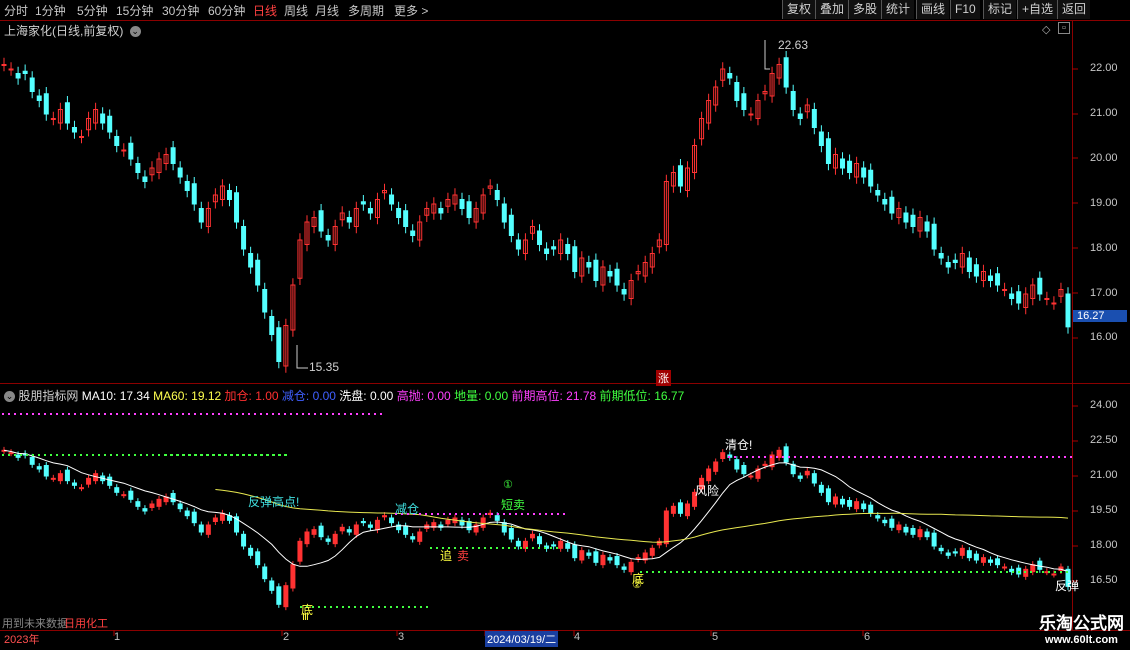  Describe the element at coordinates (1046, 29) in the screenshot. I see `diamond-icon: ◇` at that location.